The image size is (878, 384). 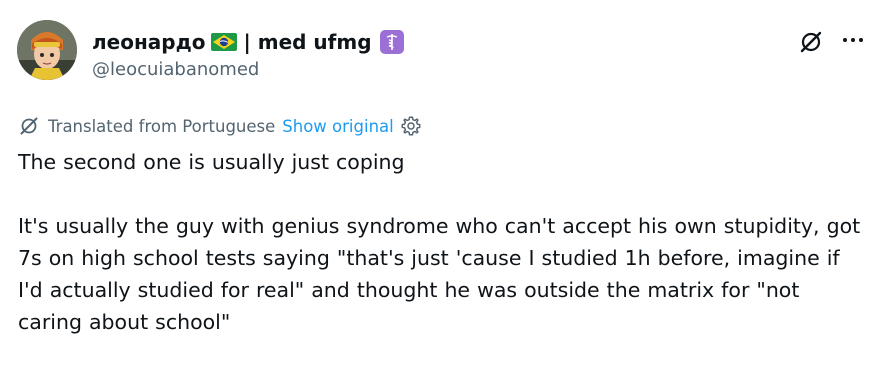 I want to click on avatar-image, so click(x=47, y=50).